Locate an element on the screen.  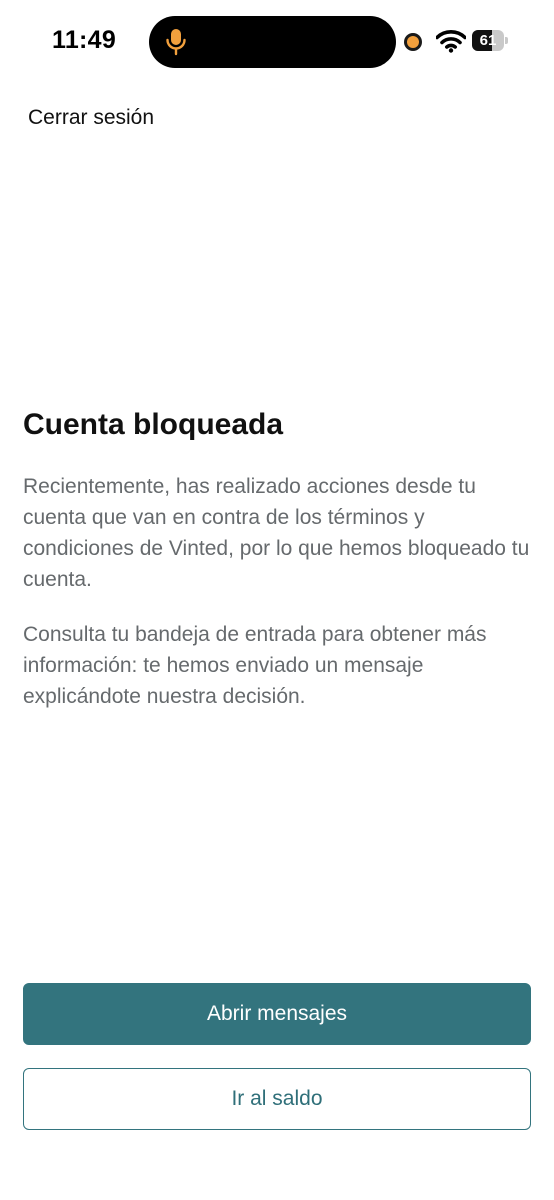
page-title: Cuenta bloqueada is located at coordinates (153, 424).